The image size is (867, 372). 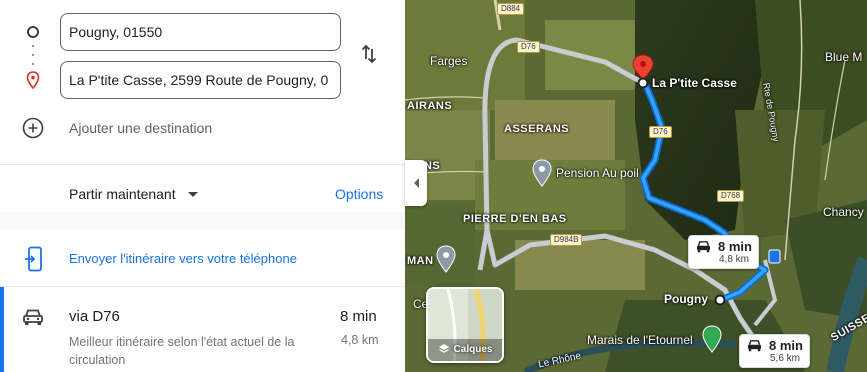 I want to click on tooltip-time: 8 min, so click(x=735, y=246).